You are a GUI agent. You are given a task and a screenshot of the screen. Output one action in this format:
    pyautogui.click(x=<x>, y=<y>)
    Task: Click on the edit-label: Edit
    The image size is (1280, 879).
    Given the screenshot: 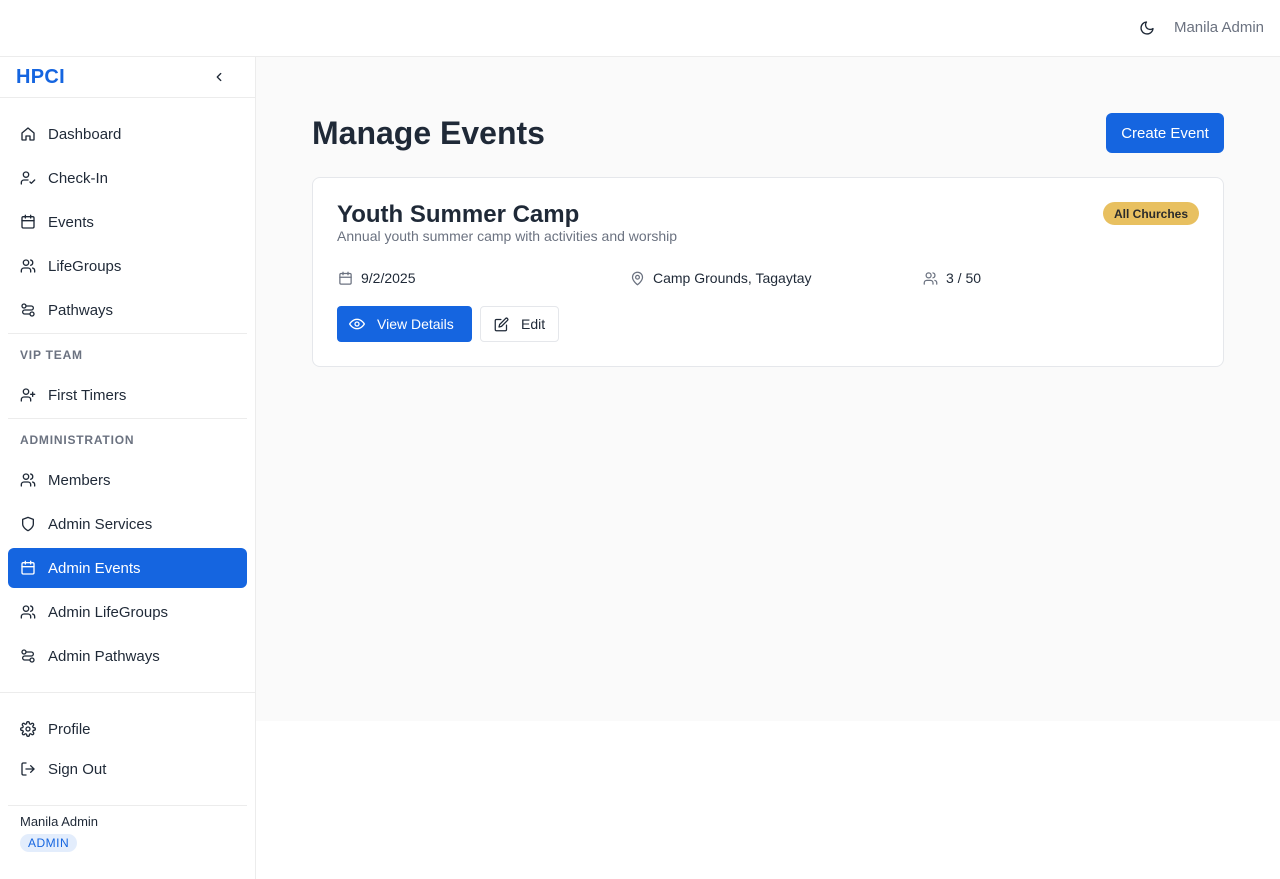 What is the action you would take?
    pyautogui.click(x=533, y=324)
    